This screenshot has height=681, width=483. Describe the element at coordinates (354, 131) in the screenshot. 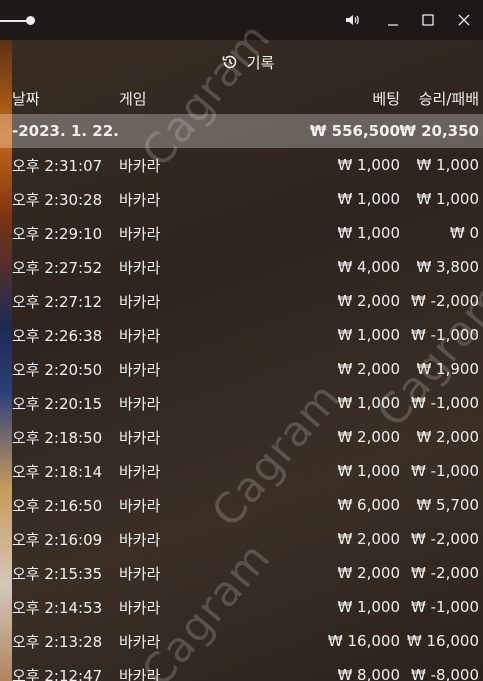

I see `summary-bet-total: ₩ 556,500` at that location.